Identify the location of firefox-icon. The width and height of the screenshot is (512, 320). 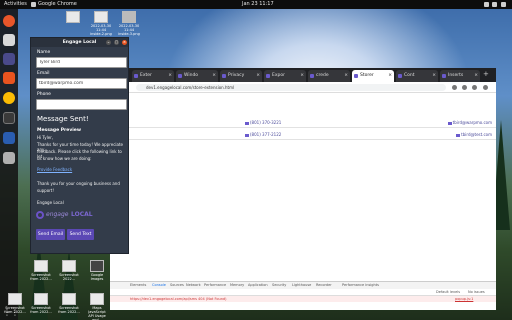
(9, 21).